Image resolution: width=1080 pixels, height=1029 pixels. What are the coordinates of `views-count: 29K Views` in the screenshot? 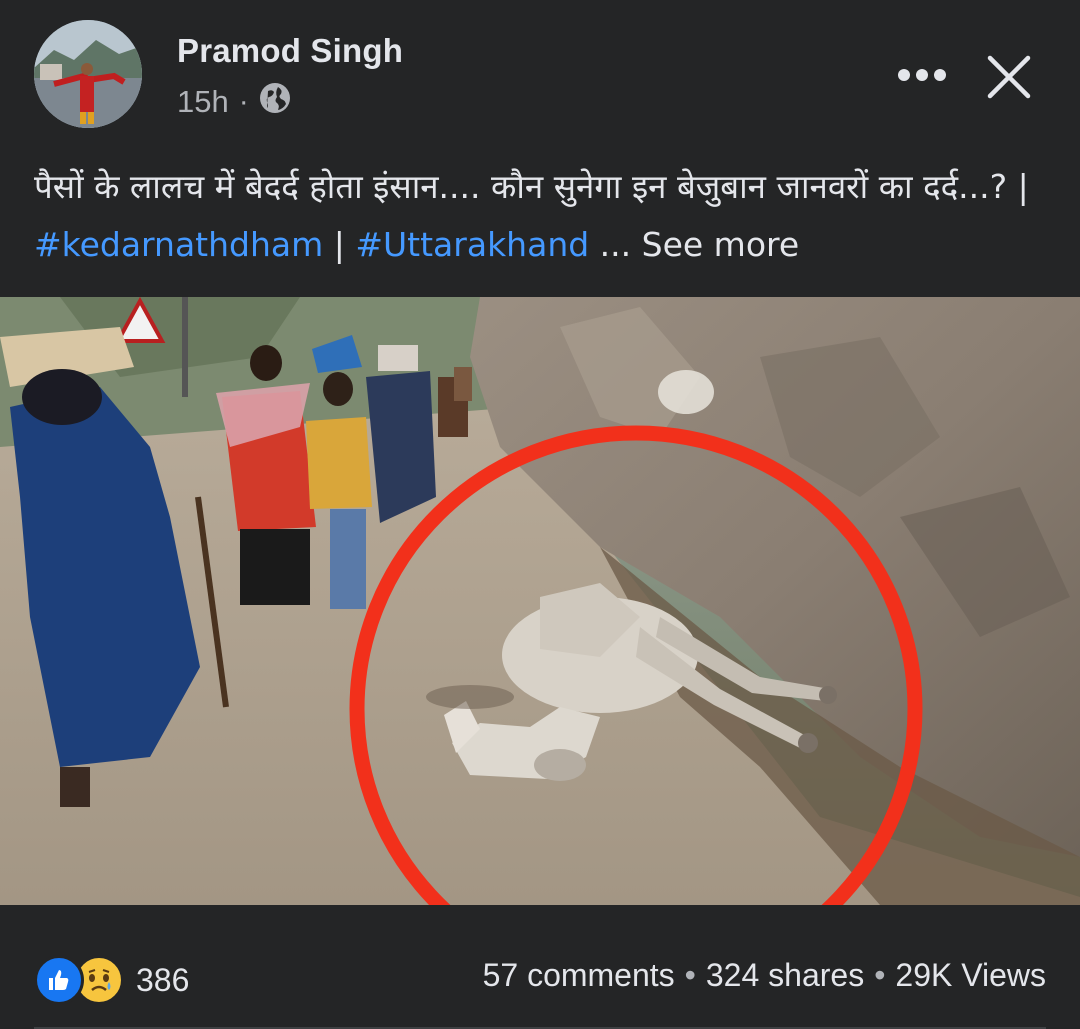 It's located at (970, 975).